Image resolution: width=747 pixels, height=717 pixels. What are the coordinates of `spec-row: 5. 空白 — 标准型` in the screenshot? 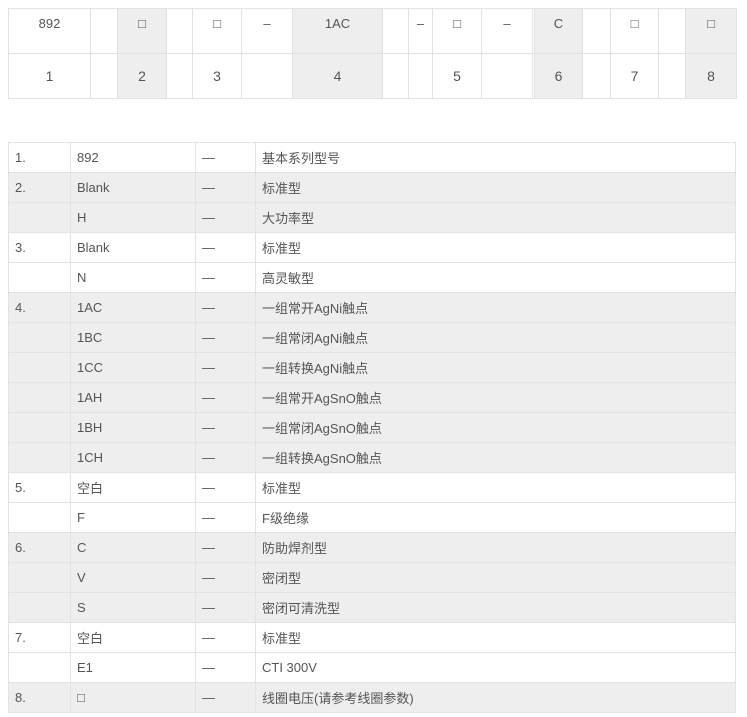 It's located at (372, 487).